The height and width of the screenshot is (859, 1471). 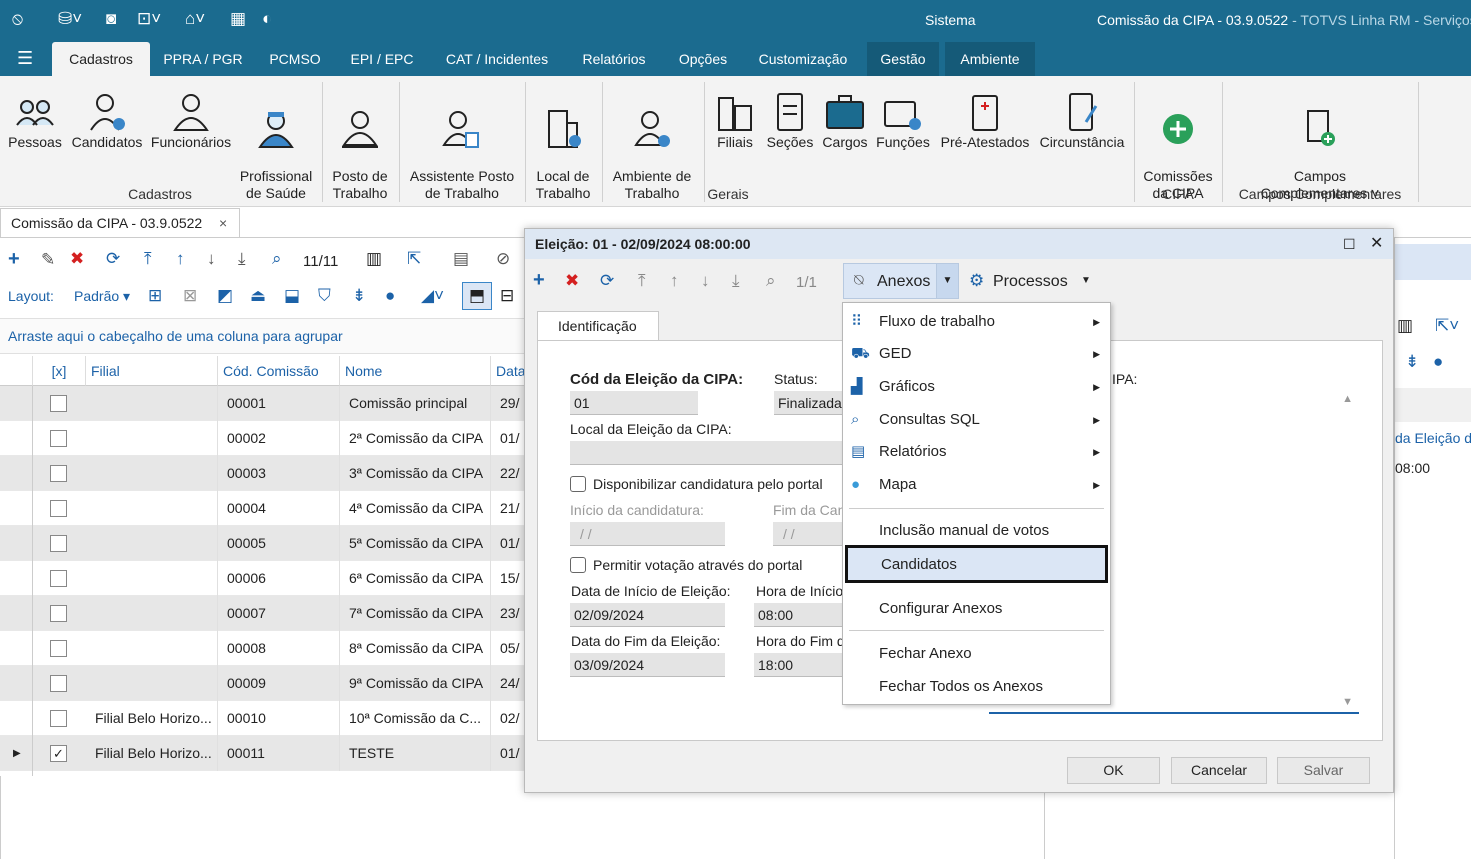 I want to click on ribbon-pessoas-button: Pessoas, so click(x=35, y=120).